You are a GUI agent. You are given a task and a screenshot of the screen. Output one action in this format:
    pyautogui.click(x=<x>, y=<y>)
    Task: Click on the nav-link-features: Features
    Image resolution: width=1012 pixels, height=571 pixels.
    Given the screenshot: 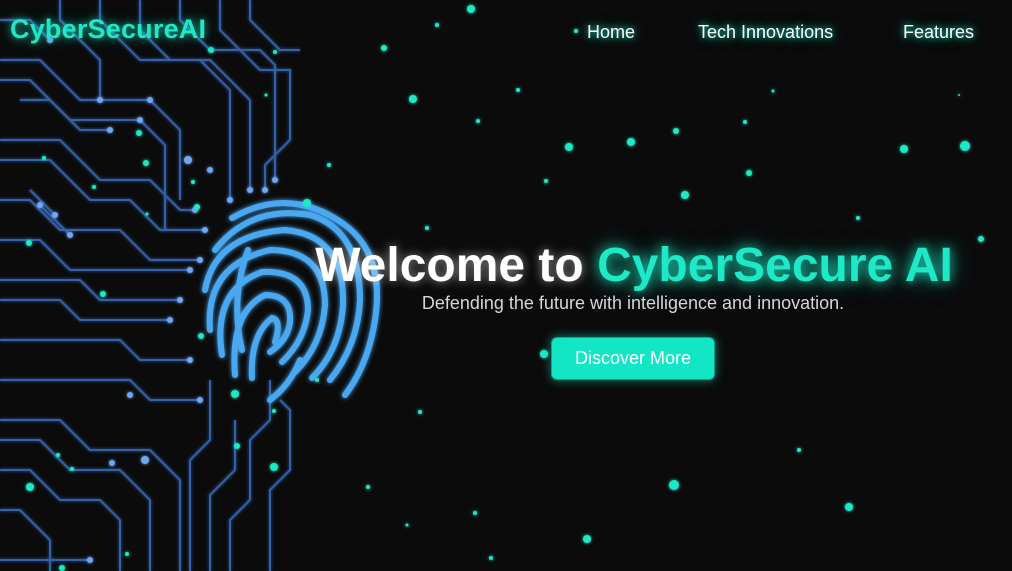 What is the action you would take?
    pyautogui.click(x=938, y=32)
    